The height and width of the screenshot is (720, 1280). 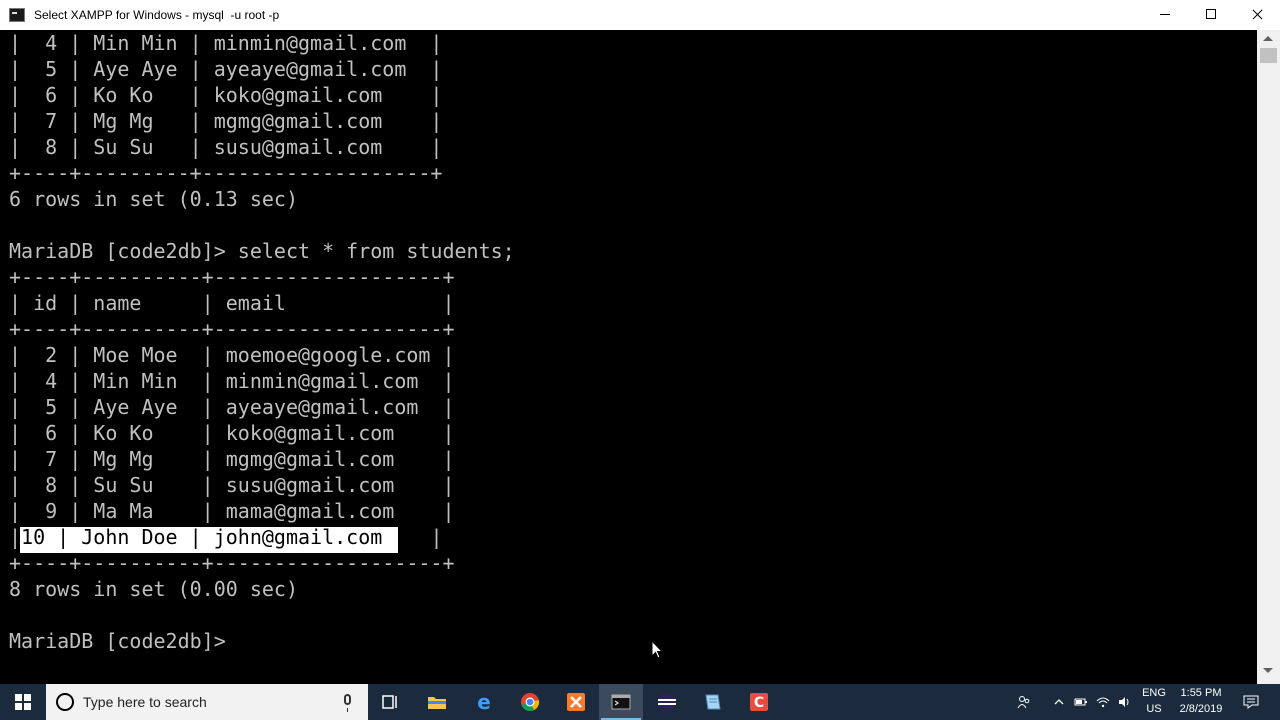 What do you see at coordinates (17, 15) in the screenshot?
I see `console-app-icon` at bounding box center [17, 15].